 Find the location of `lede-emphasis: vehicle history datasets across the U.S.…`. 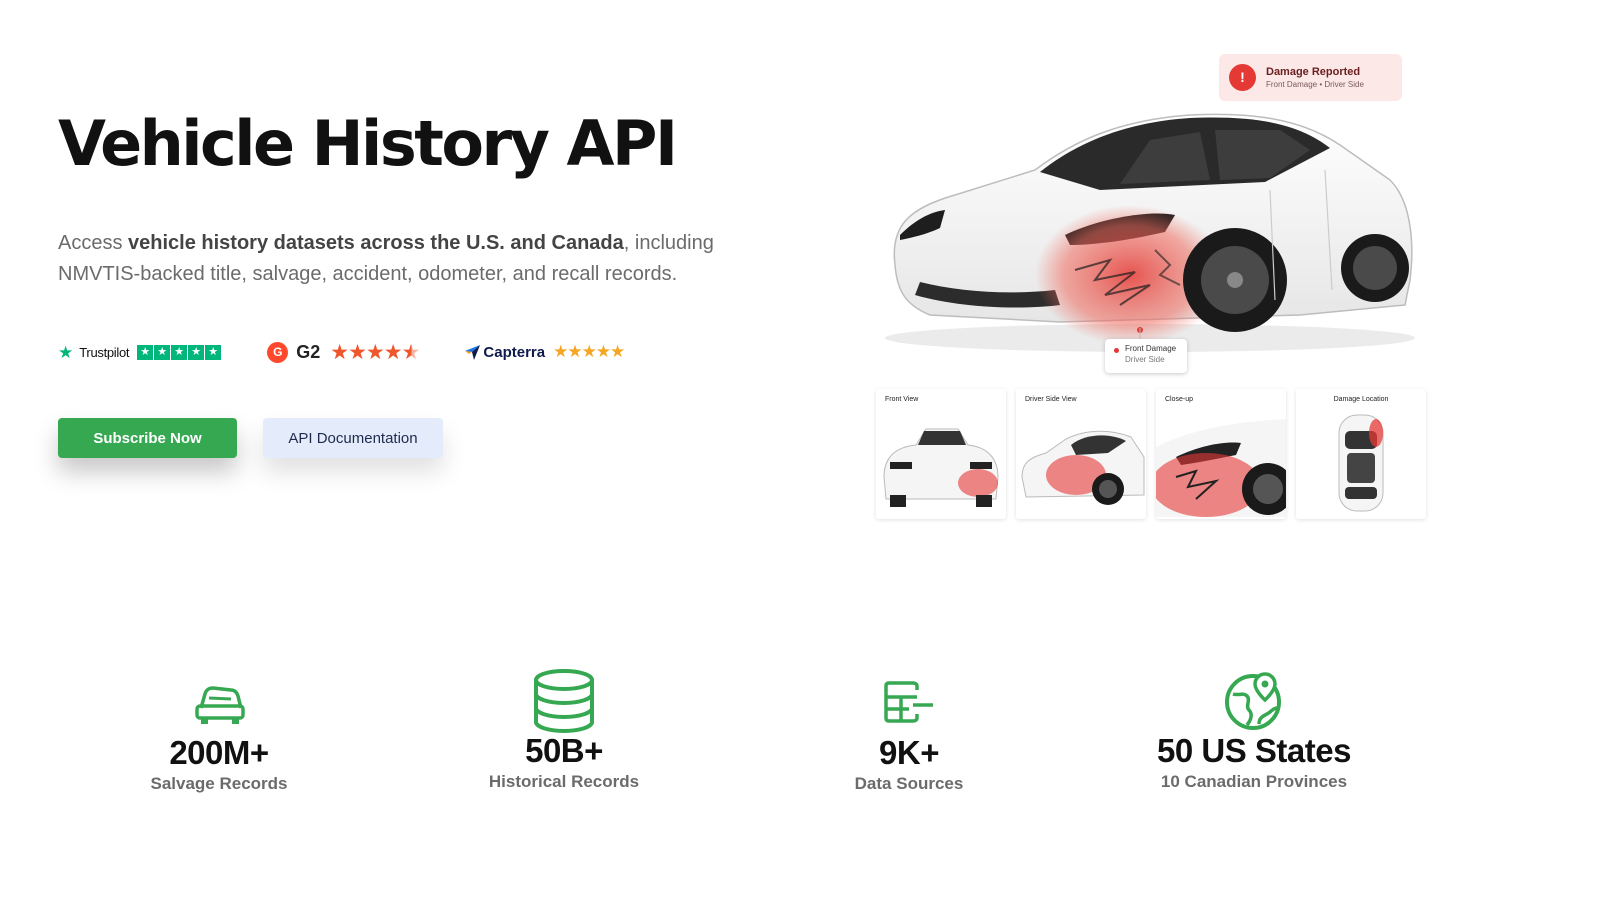

lede-emphasis: vehicle history datasets across the U.S.… is located at coordinates (376, 243).